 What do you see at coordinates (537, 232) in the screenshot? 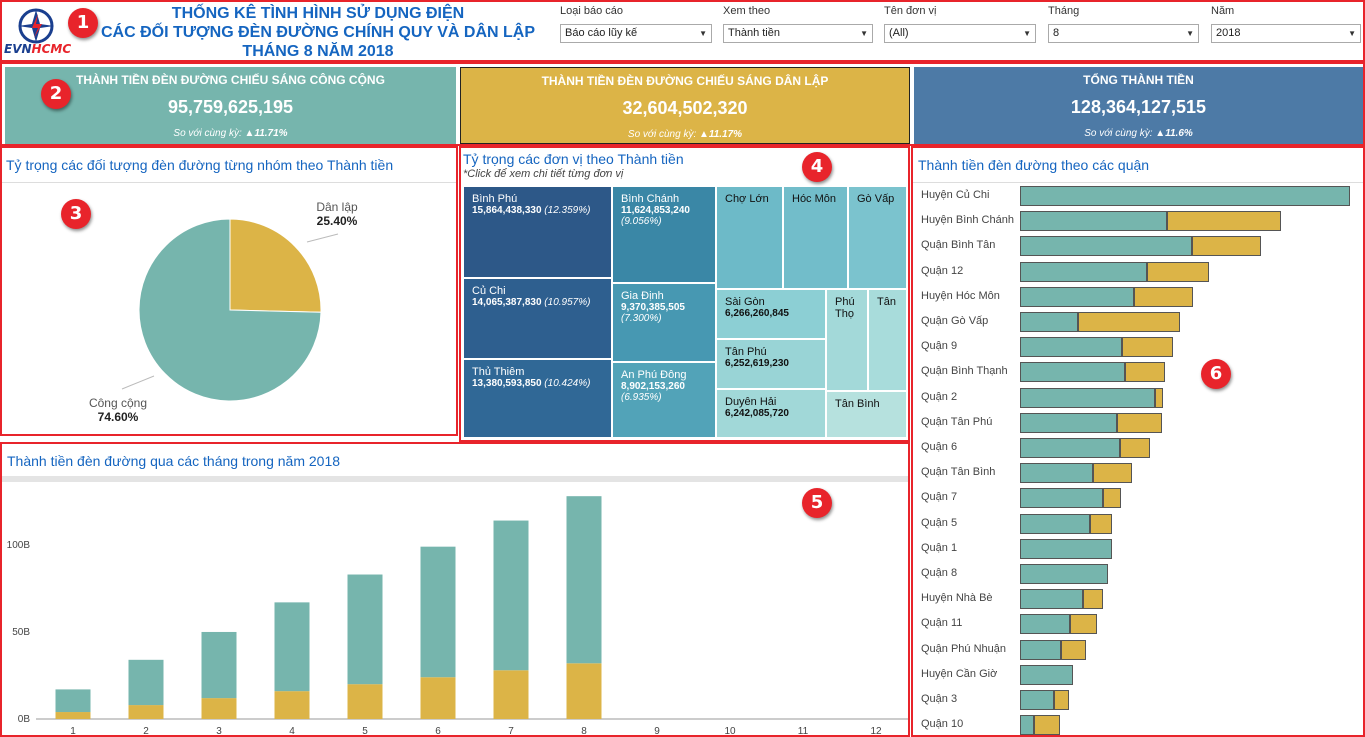
I see `treemap-cell-binh-phu: Bình Phú 15,864,438,330 (12.359%)` at bounding box center [537, 232].